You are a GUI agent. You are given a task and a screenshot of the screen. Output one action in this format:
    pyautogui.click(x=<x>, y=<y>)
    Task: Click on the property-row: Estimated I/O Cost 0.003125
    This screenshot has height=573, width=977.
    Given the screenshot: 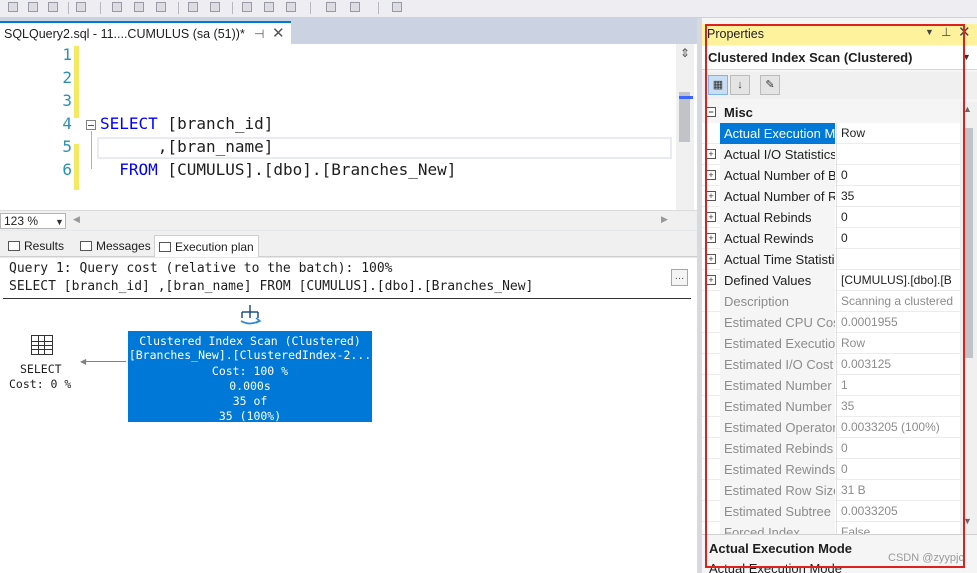 What is the action you would take?
    pyautogui.click(x=831, y=364)
    